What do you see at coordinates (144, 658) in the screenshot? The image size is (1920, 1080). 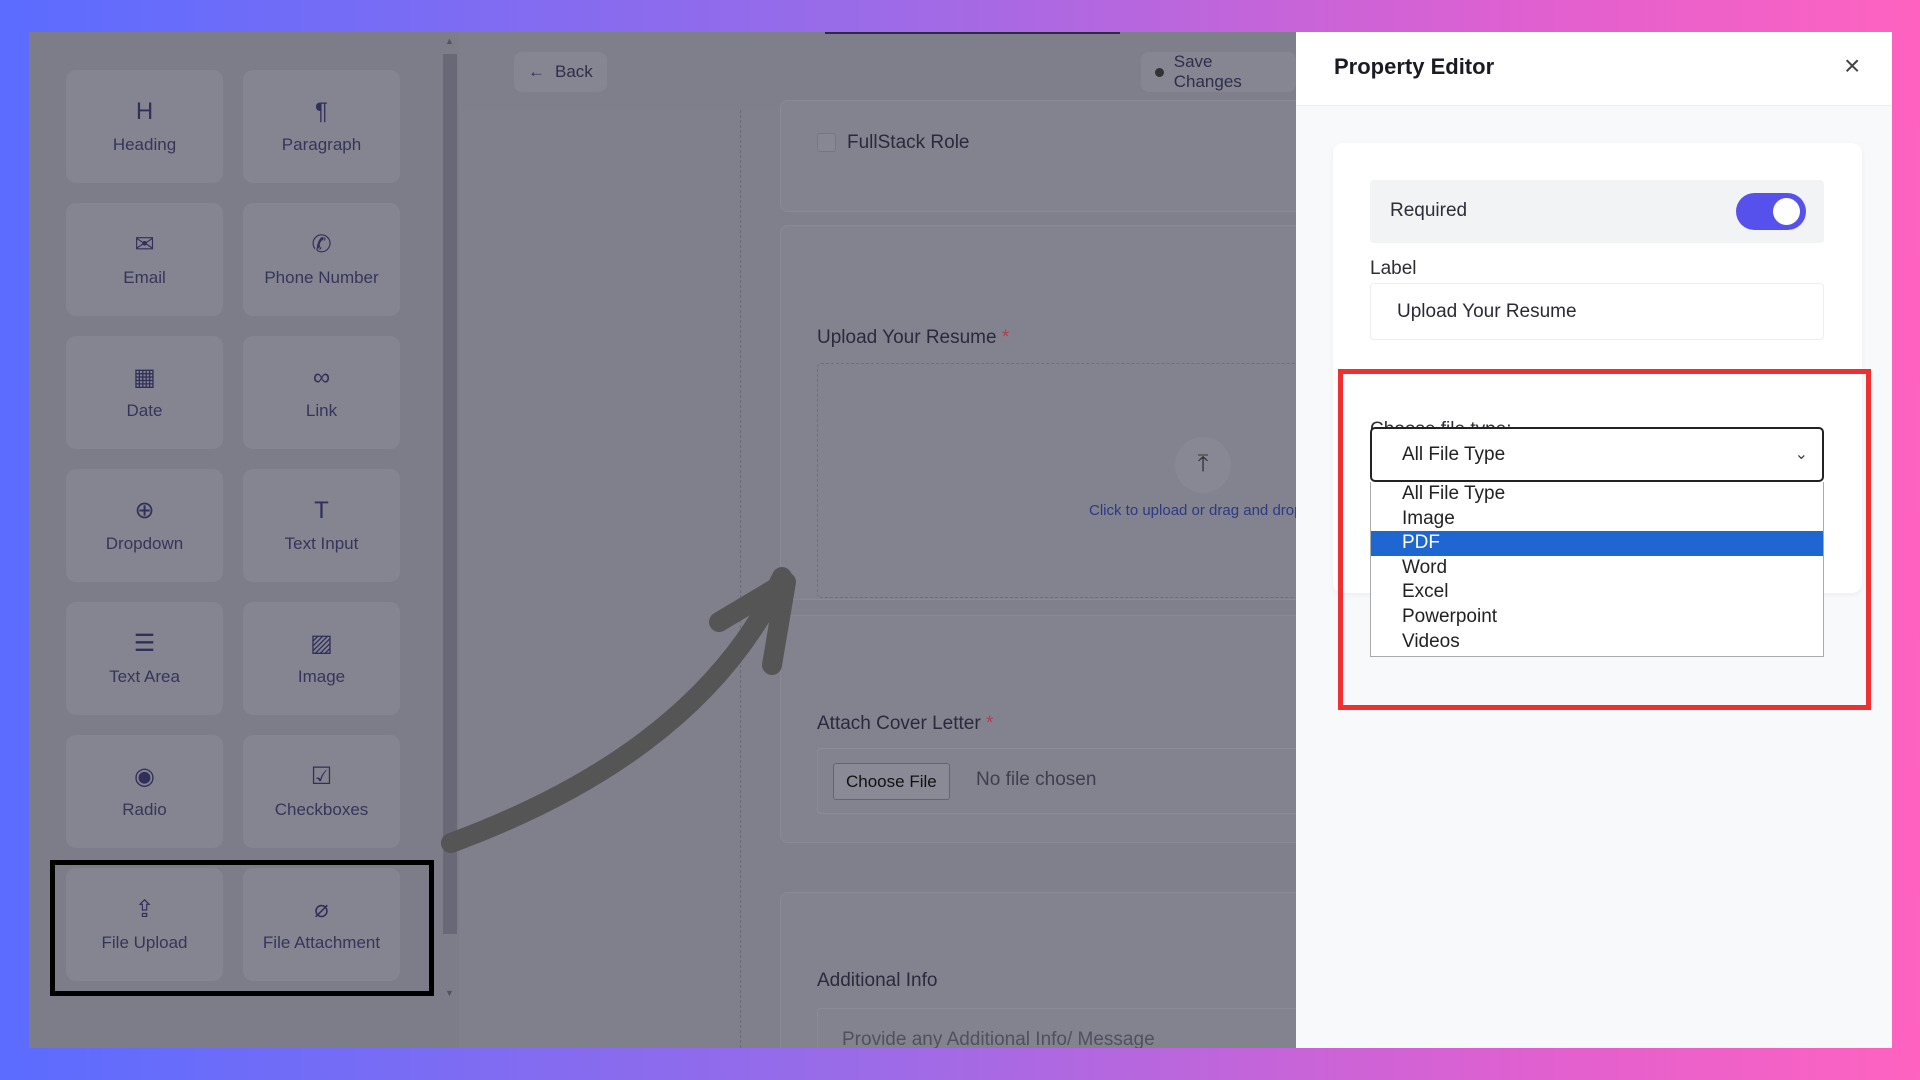 I see `palette-item-text-area: ☰ Text Area` at bounding box center [144, 658].